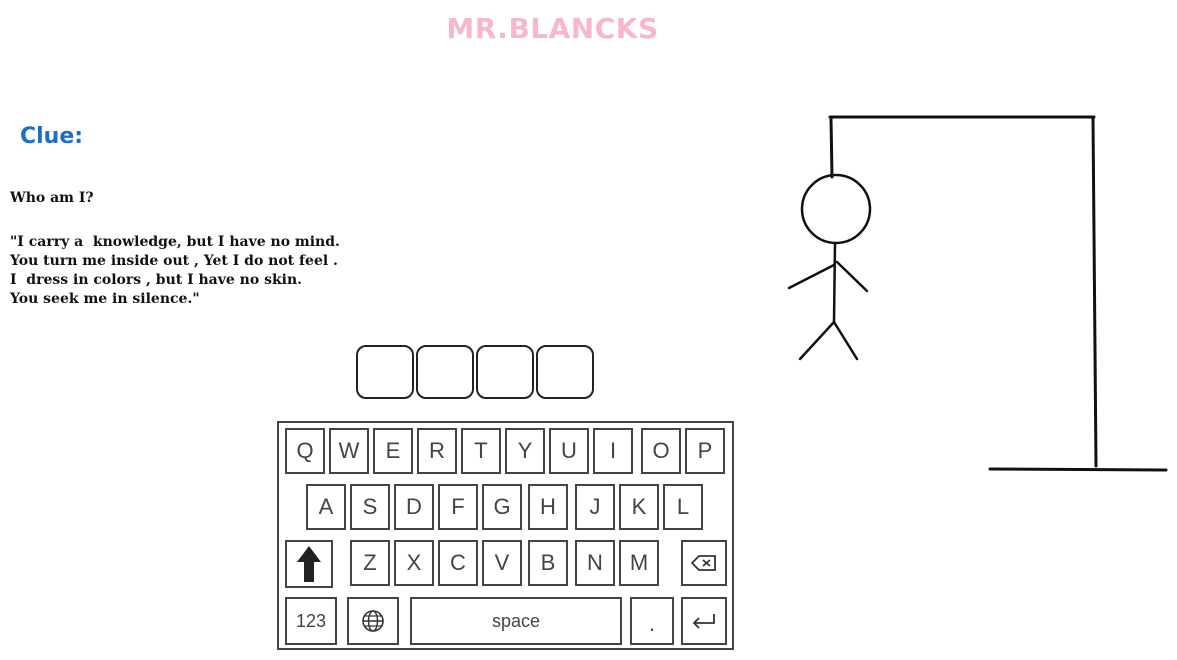 The image size is (1177, 660). I want to click on key-a: A, so click(326, 507).